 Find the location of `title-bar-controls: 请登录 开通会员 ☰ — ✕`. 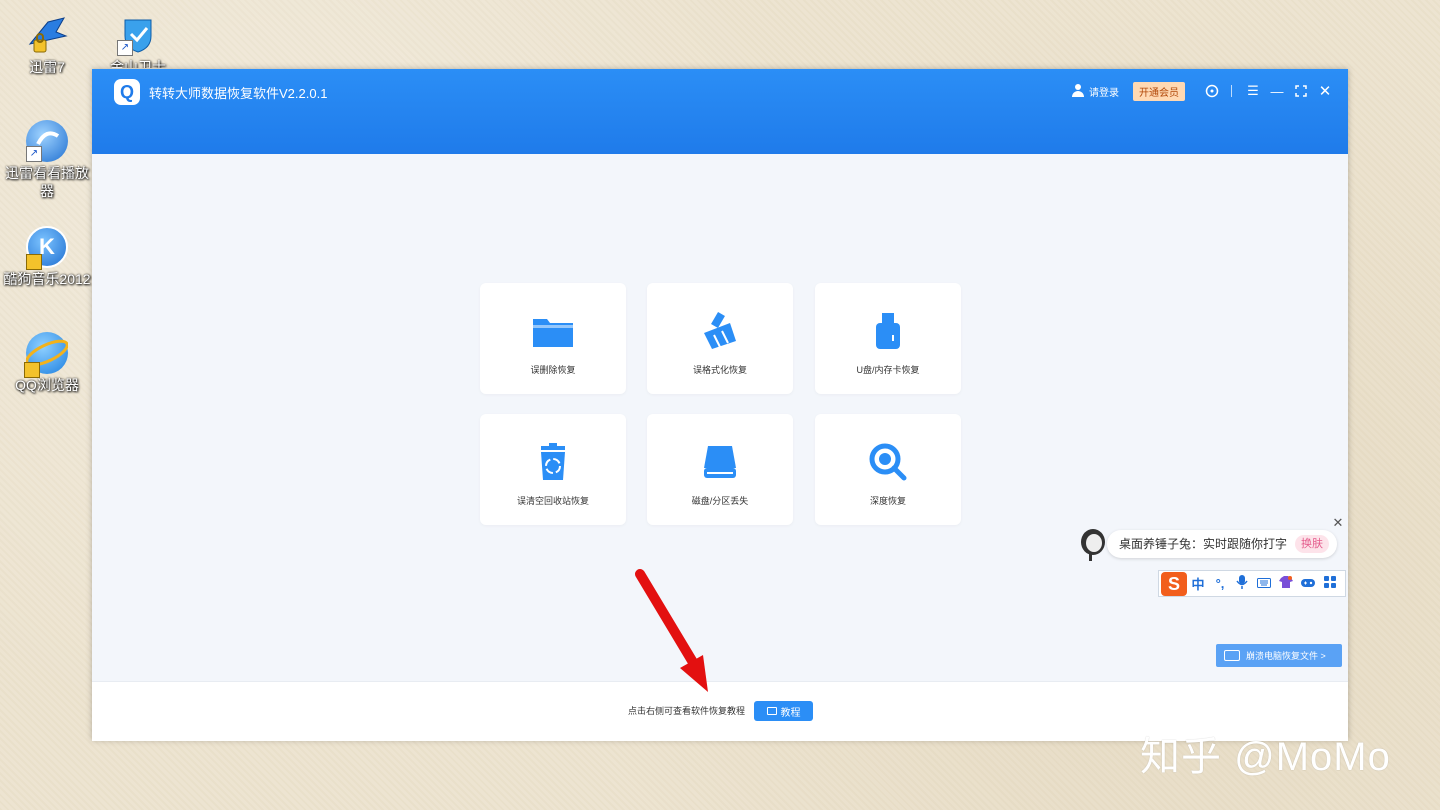

title-bar-controls: 请登录 开通会员 ☰ — ✕ is located at coordinates (1203, 91).